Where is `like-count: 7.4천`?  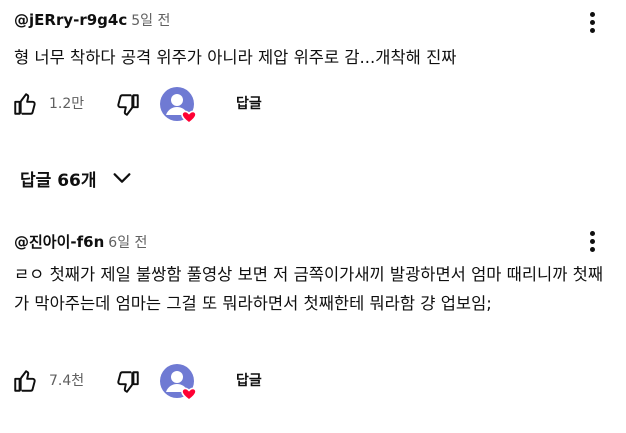
like-count: 7.4천 is located at coordinates (67, 381).